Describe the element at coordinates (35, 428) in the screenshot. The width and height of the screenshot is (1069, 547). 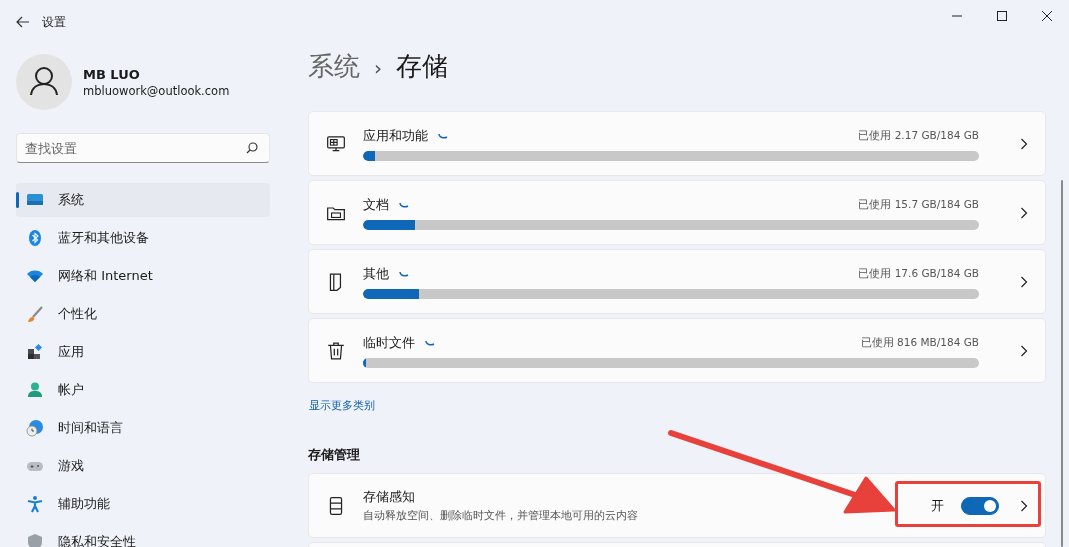
I see `clock-globe-icon` at that location.